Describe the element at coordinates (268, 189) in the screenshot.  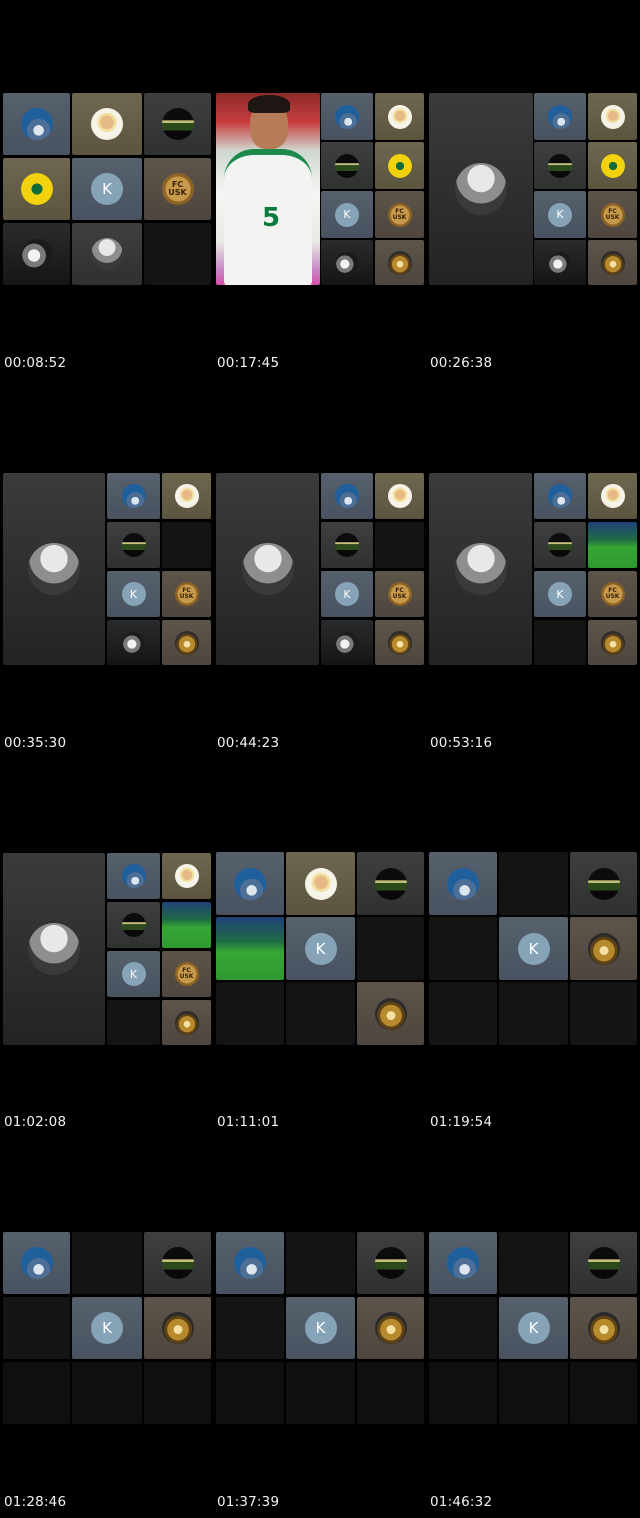
I see `pinned-video-tile: 5` at that location.